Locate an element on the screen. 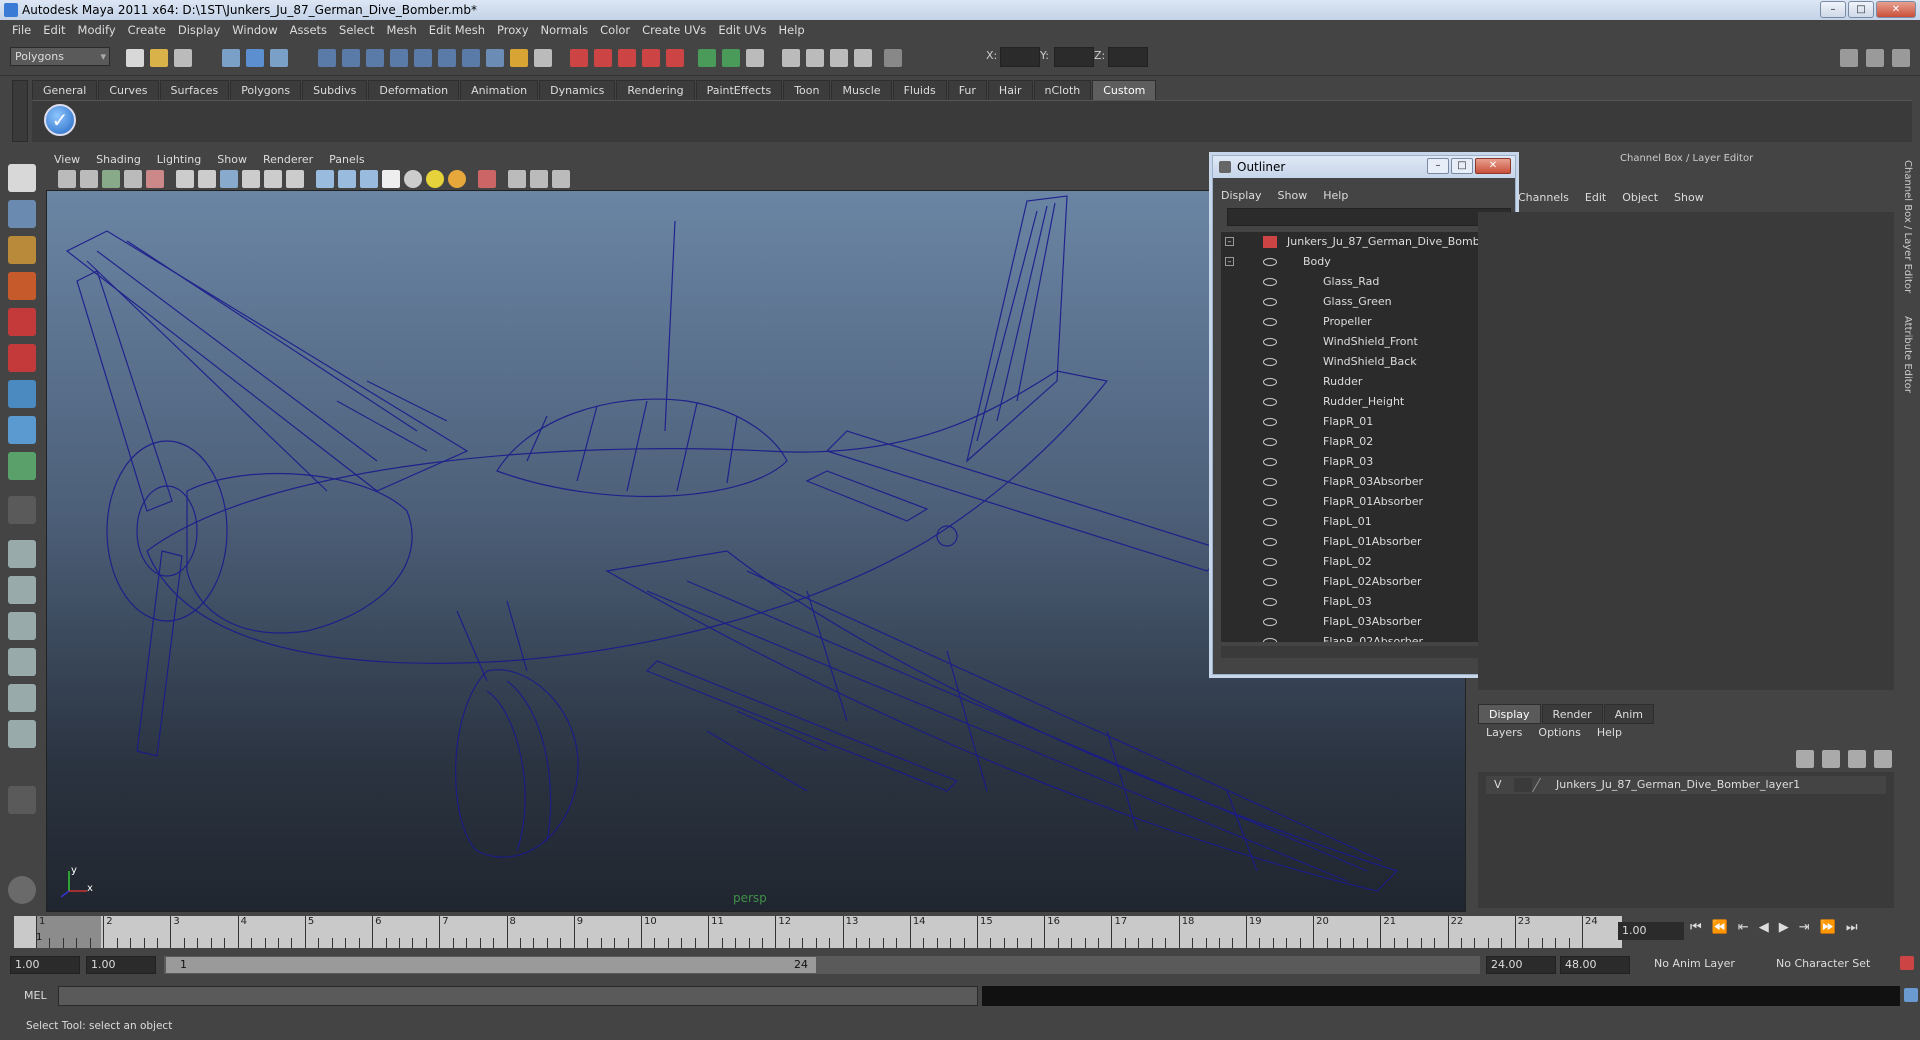 The image size is (1920, 1040). shelf-tab-animation: Animation is located at coordinates (499, 90).